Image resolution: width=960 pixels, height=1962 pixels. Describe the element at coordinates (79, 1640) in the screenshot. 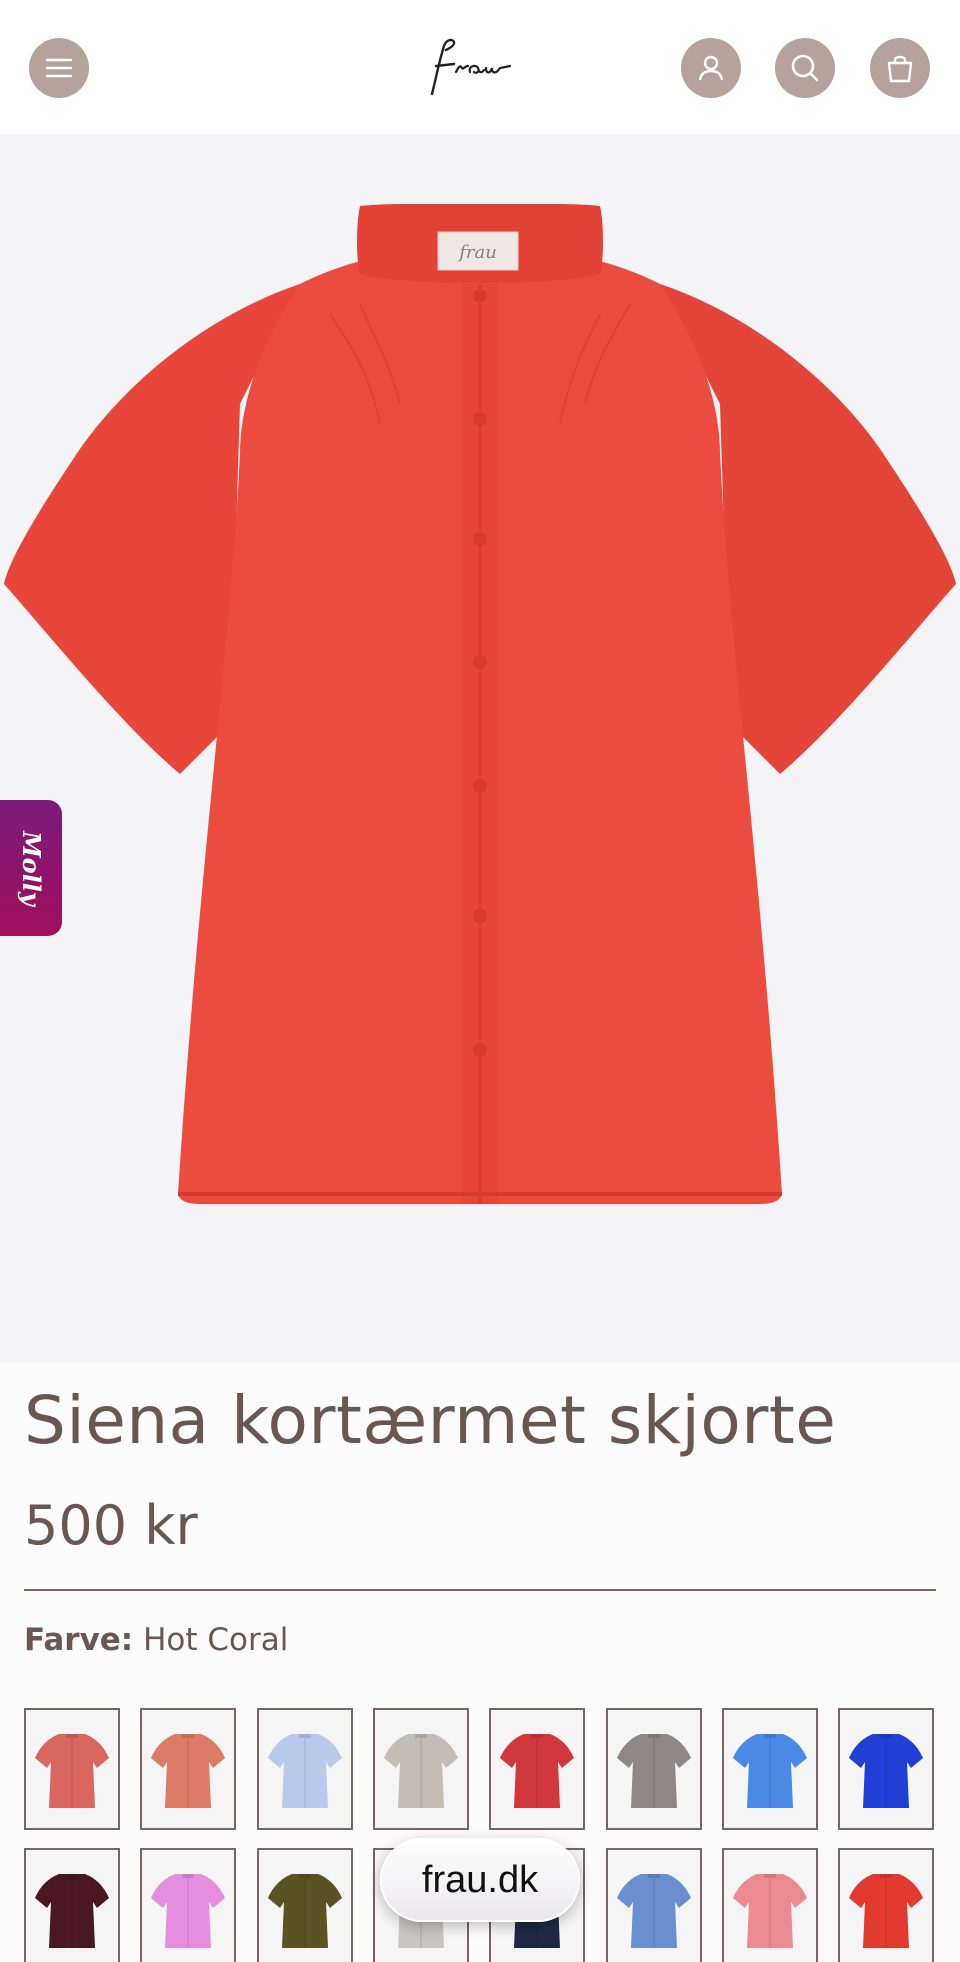

I see `color-label: Farve:` at that location.